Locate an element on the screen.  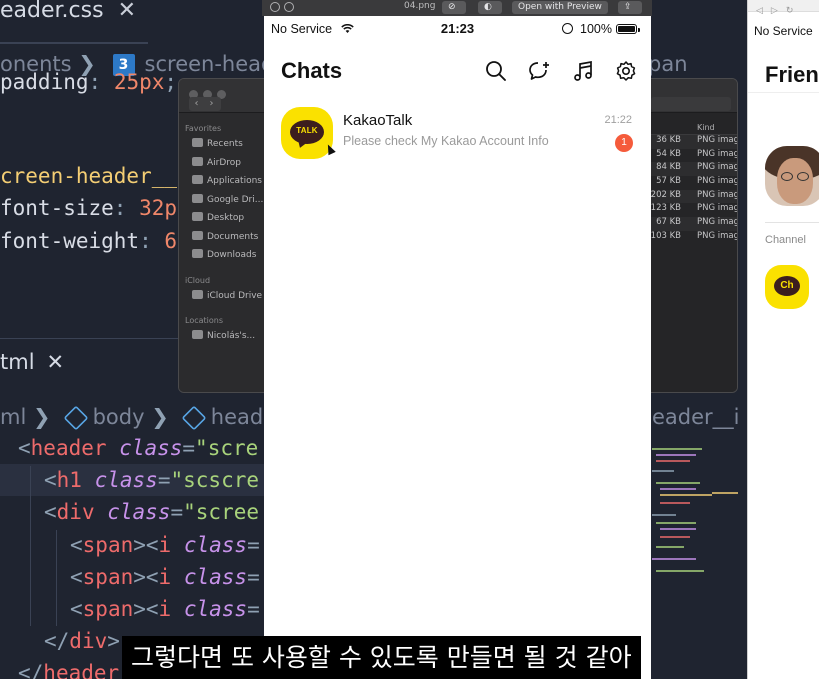
clock-icon is located at coordinates (197, 142).